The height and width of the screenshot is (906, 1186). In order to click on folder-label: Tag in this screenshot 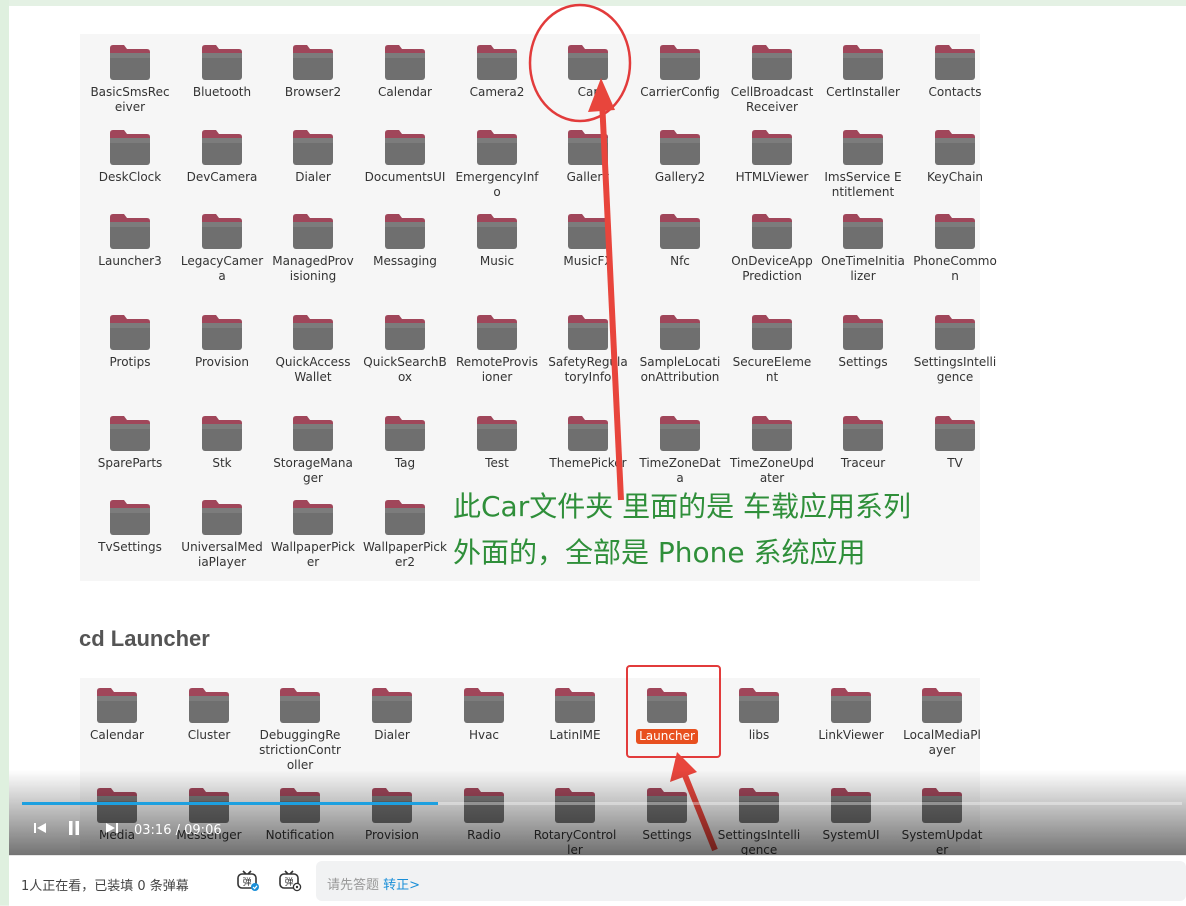, I will do `click(405, 463)`.